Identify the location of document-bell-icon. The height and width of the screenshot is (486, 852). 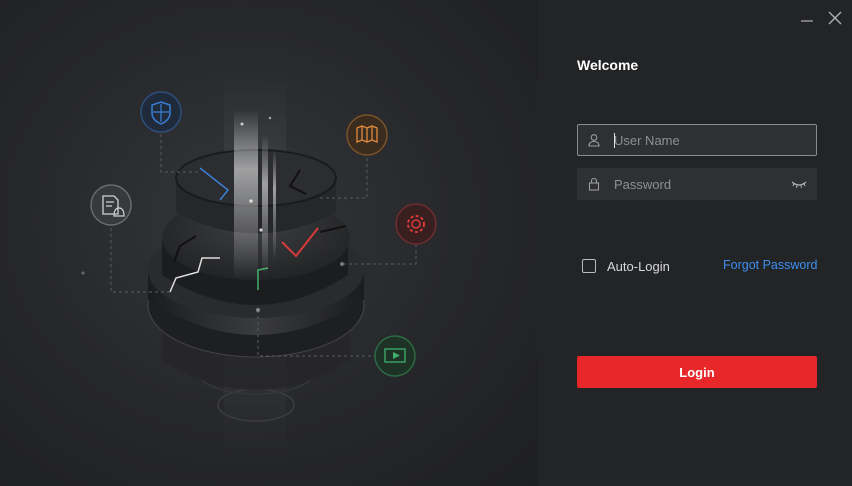
(111, 205).